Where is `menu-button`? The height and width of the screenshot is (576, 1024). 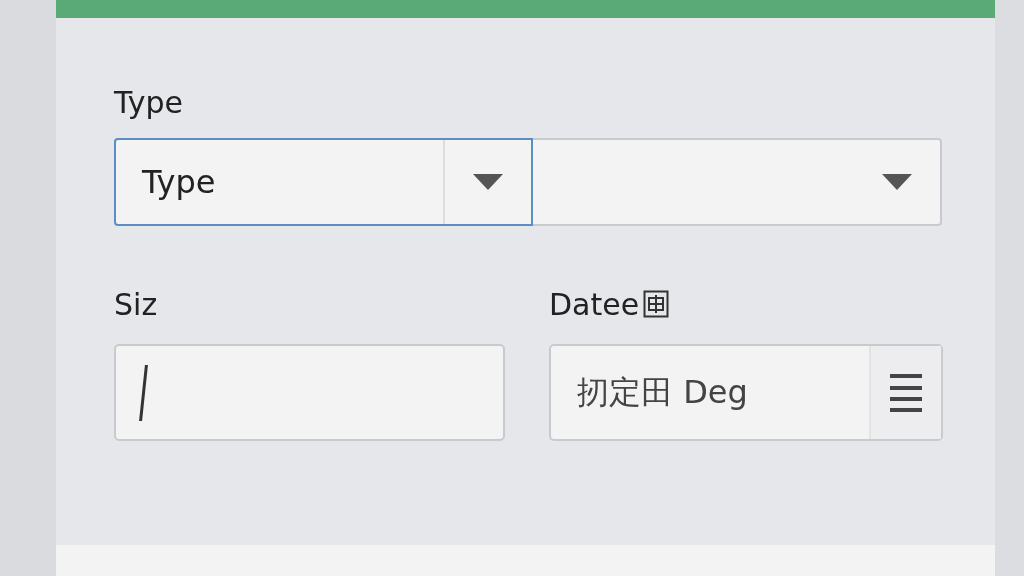
menu-button is located at coordinates (905, 392).